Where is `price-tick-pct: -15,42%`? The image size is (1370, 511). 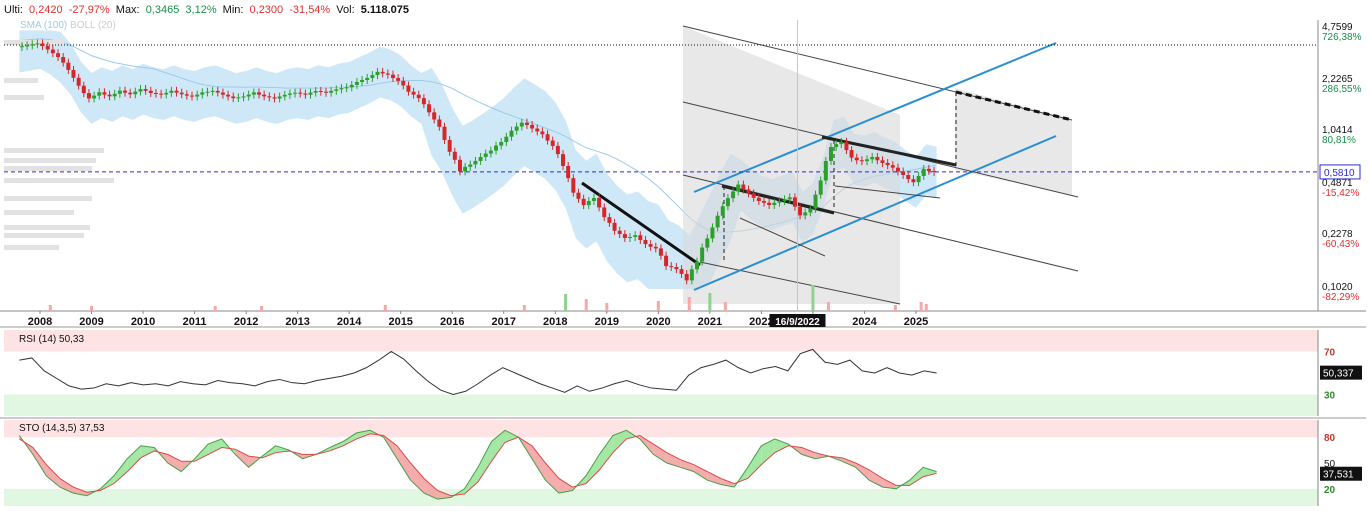 price-tick-pct: -15,42% is located at coordinates (1340, 193).